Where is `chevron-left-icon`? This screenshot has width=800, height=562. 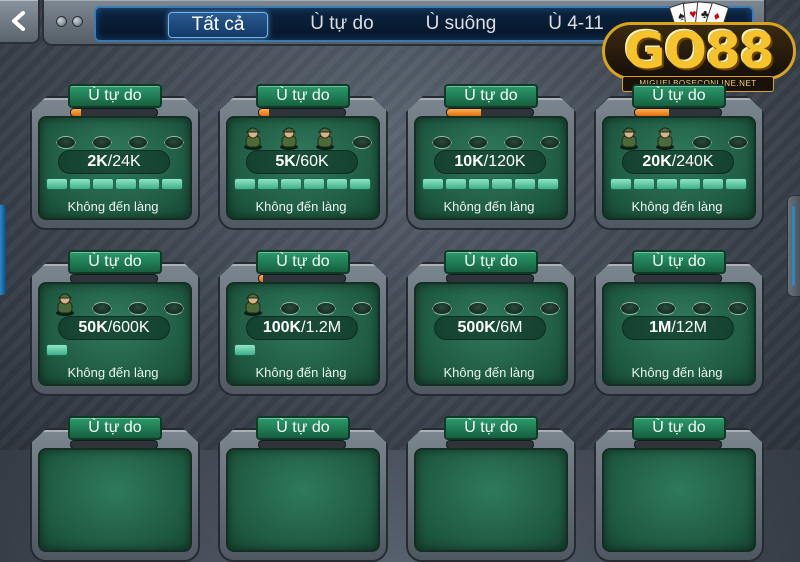 chevron-left-icon is located at coordinates (18, 21).